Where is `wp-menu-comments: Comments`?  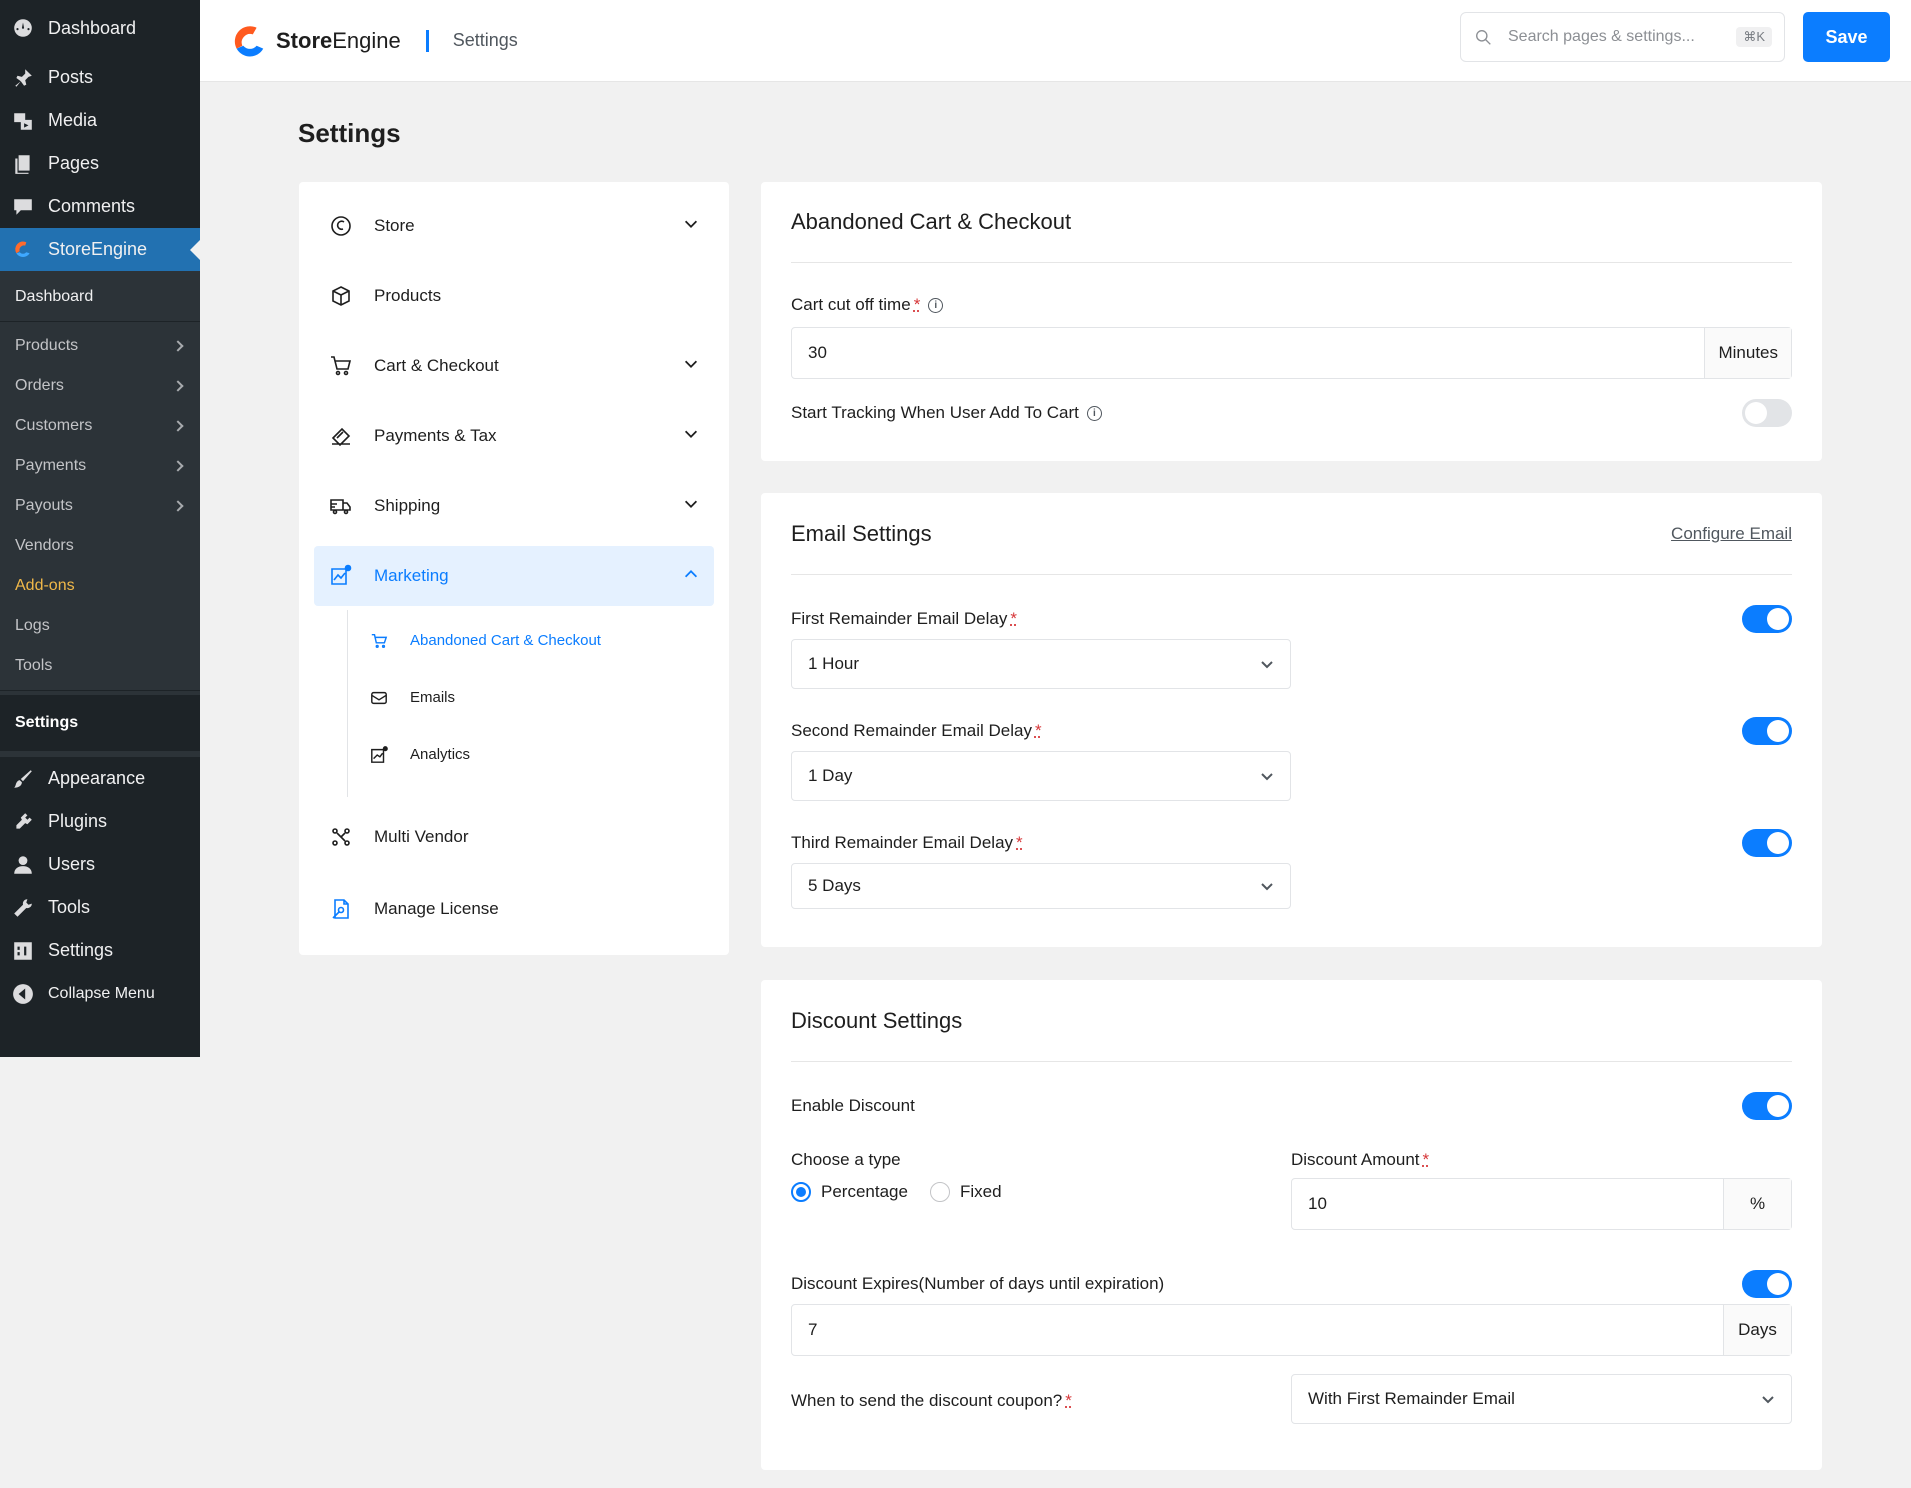 wp-menu-comments: Comments is located at coordinates (100, 206).